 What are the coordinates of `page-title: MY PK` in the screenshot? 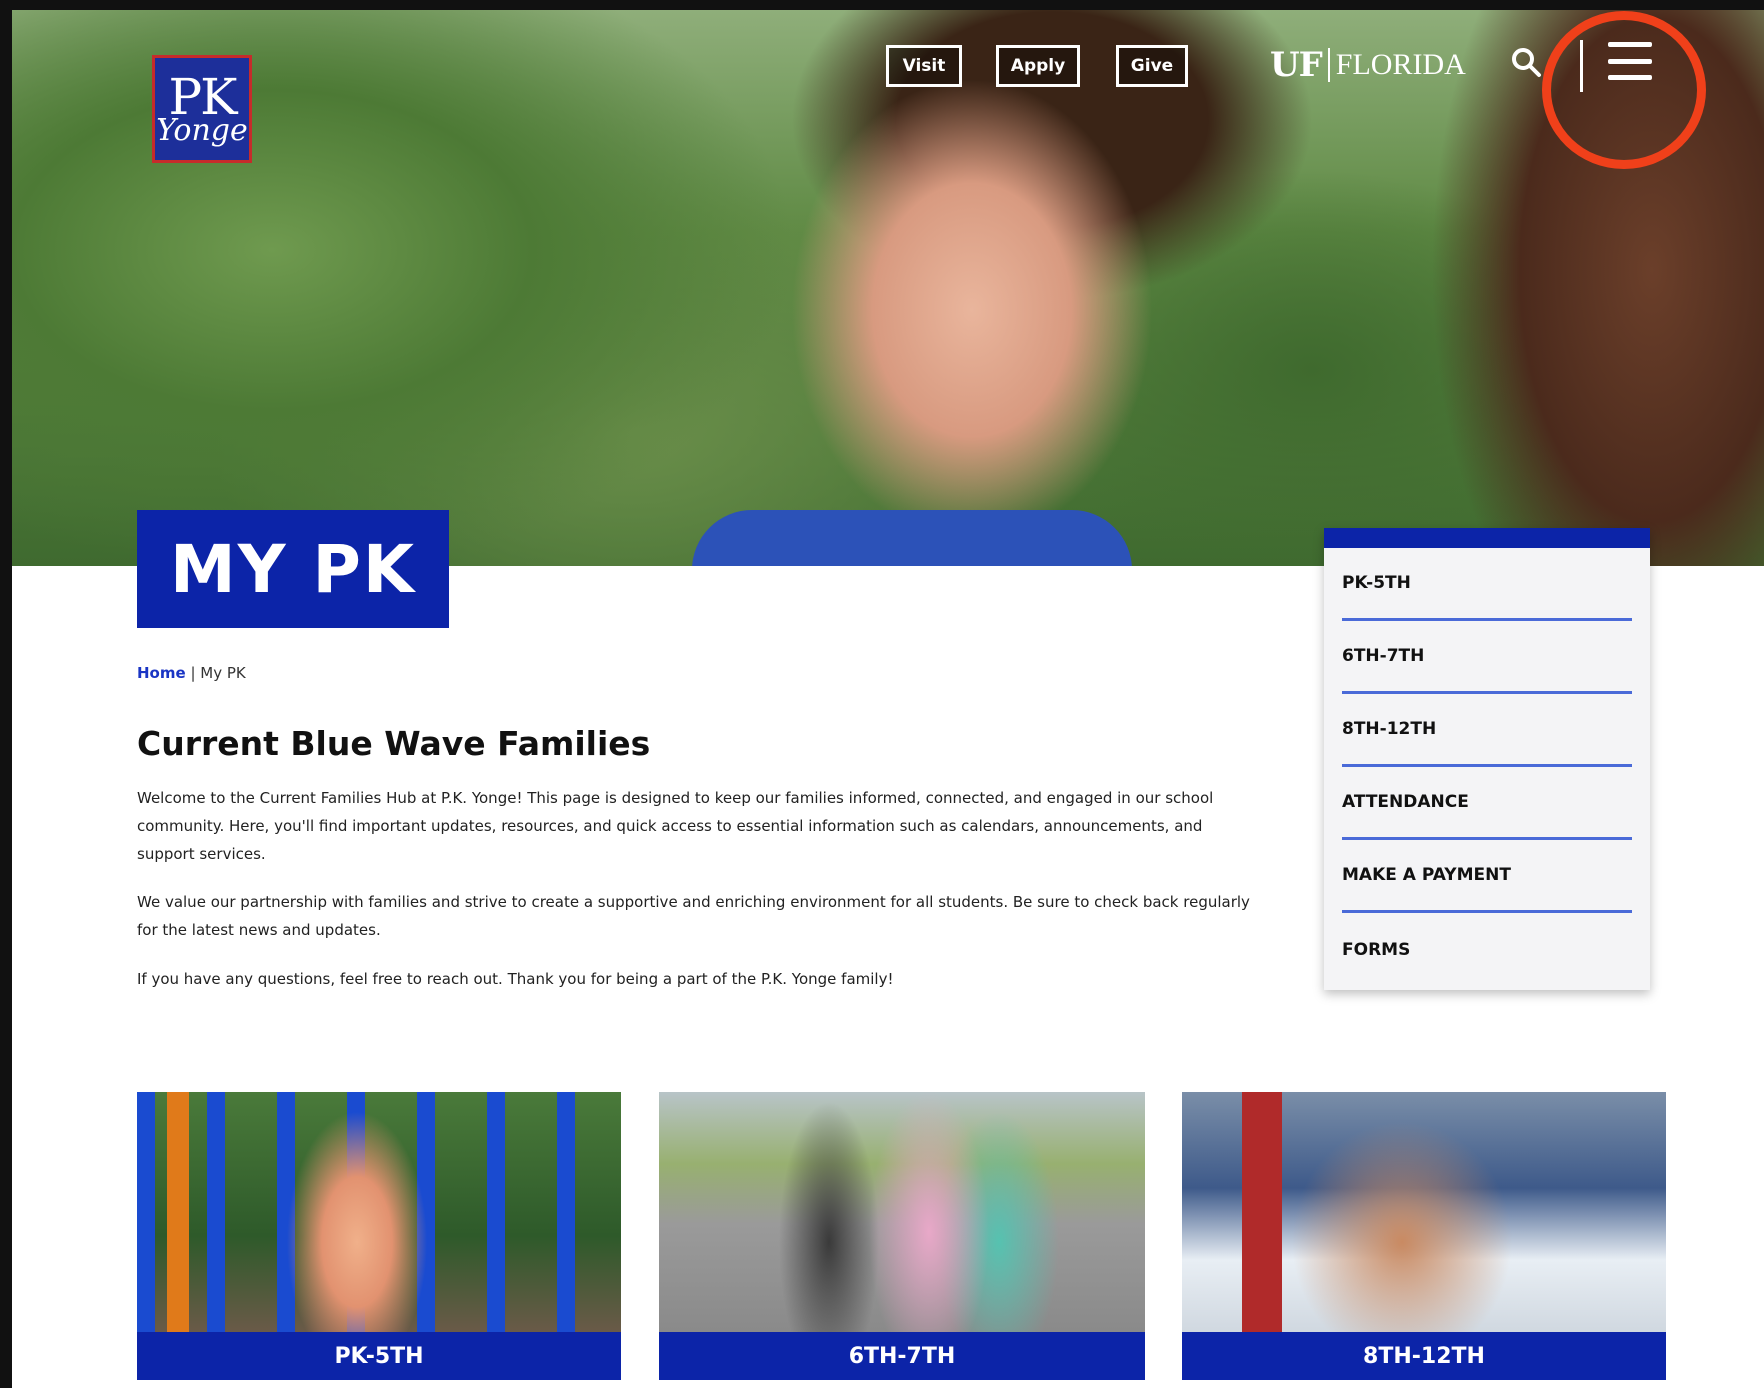 It's located at (293, 569).